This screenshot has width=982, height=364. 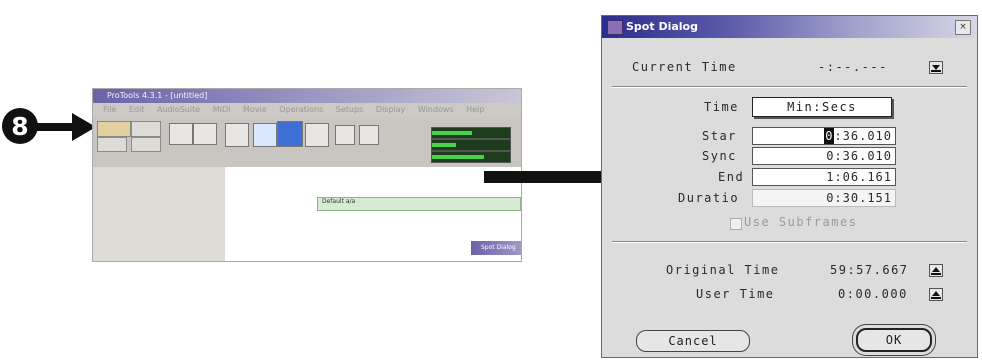 What do you see at coordinates (869, 270) in the screenshot?
I see `original-time-value: 59:57.667` at bounding box center [869, 270].